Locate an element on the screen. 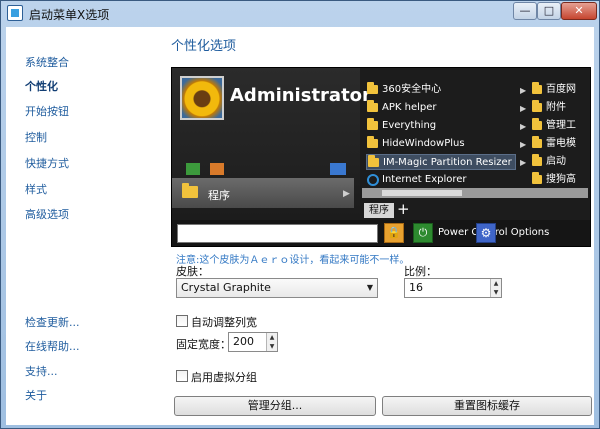 This screenshot has height=429, width=600. reset-icon-cache-button: 重置图标缓存 is located at coordinates (487, 406).